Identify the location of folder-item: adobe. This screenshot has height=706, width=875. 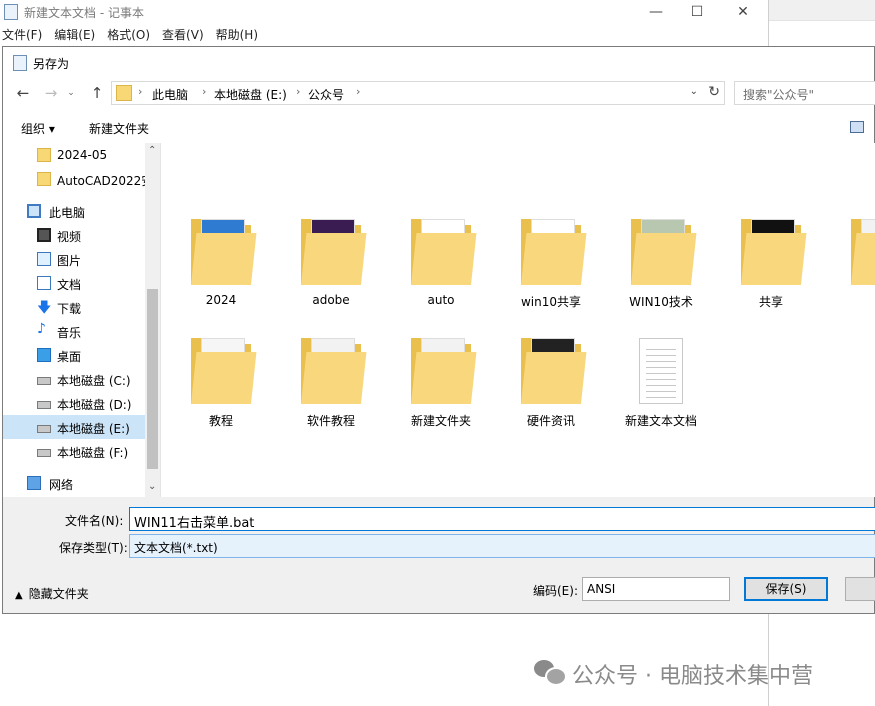
(331, 262).